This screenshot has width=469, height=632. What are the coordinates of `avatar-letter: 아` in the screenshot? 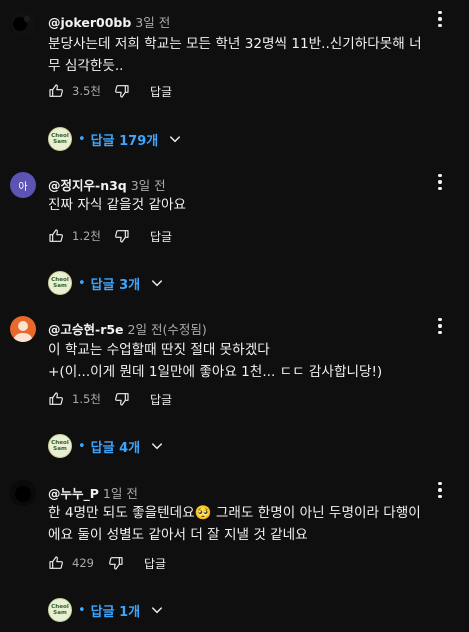 It's located at (23, 187).